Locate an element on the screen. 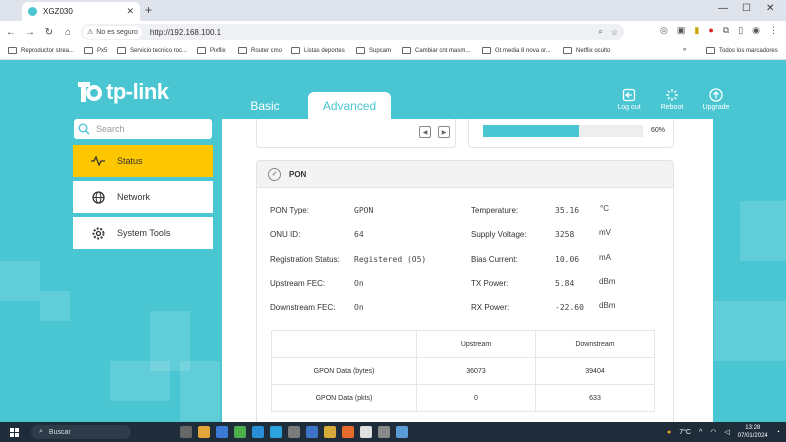  profile-avatar-icon: ◉ is located at coordinates (756, 30).